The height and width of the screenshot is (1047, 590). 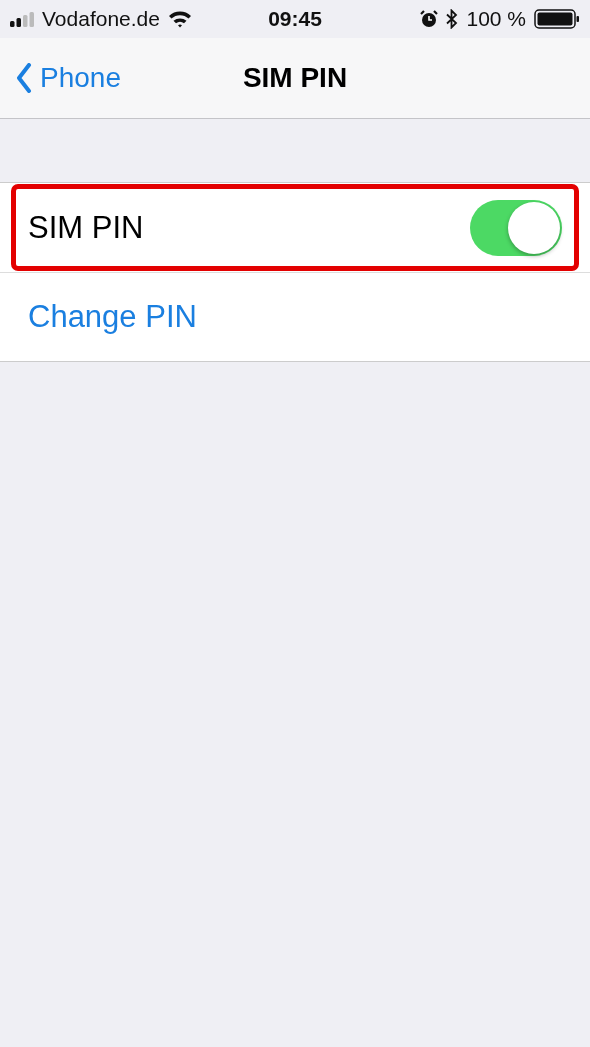 What do you see at coordinates (101, 19) in the screenshot?
I see `carrier-name: Vodafone.de` at bounding box center [101, 19].